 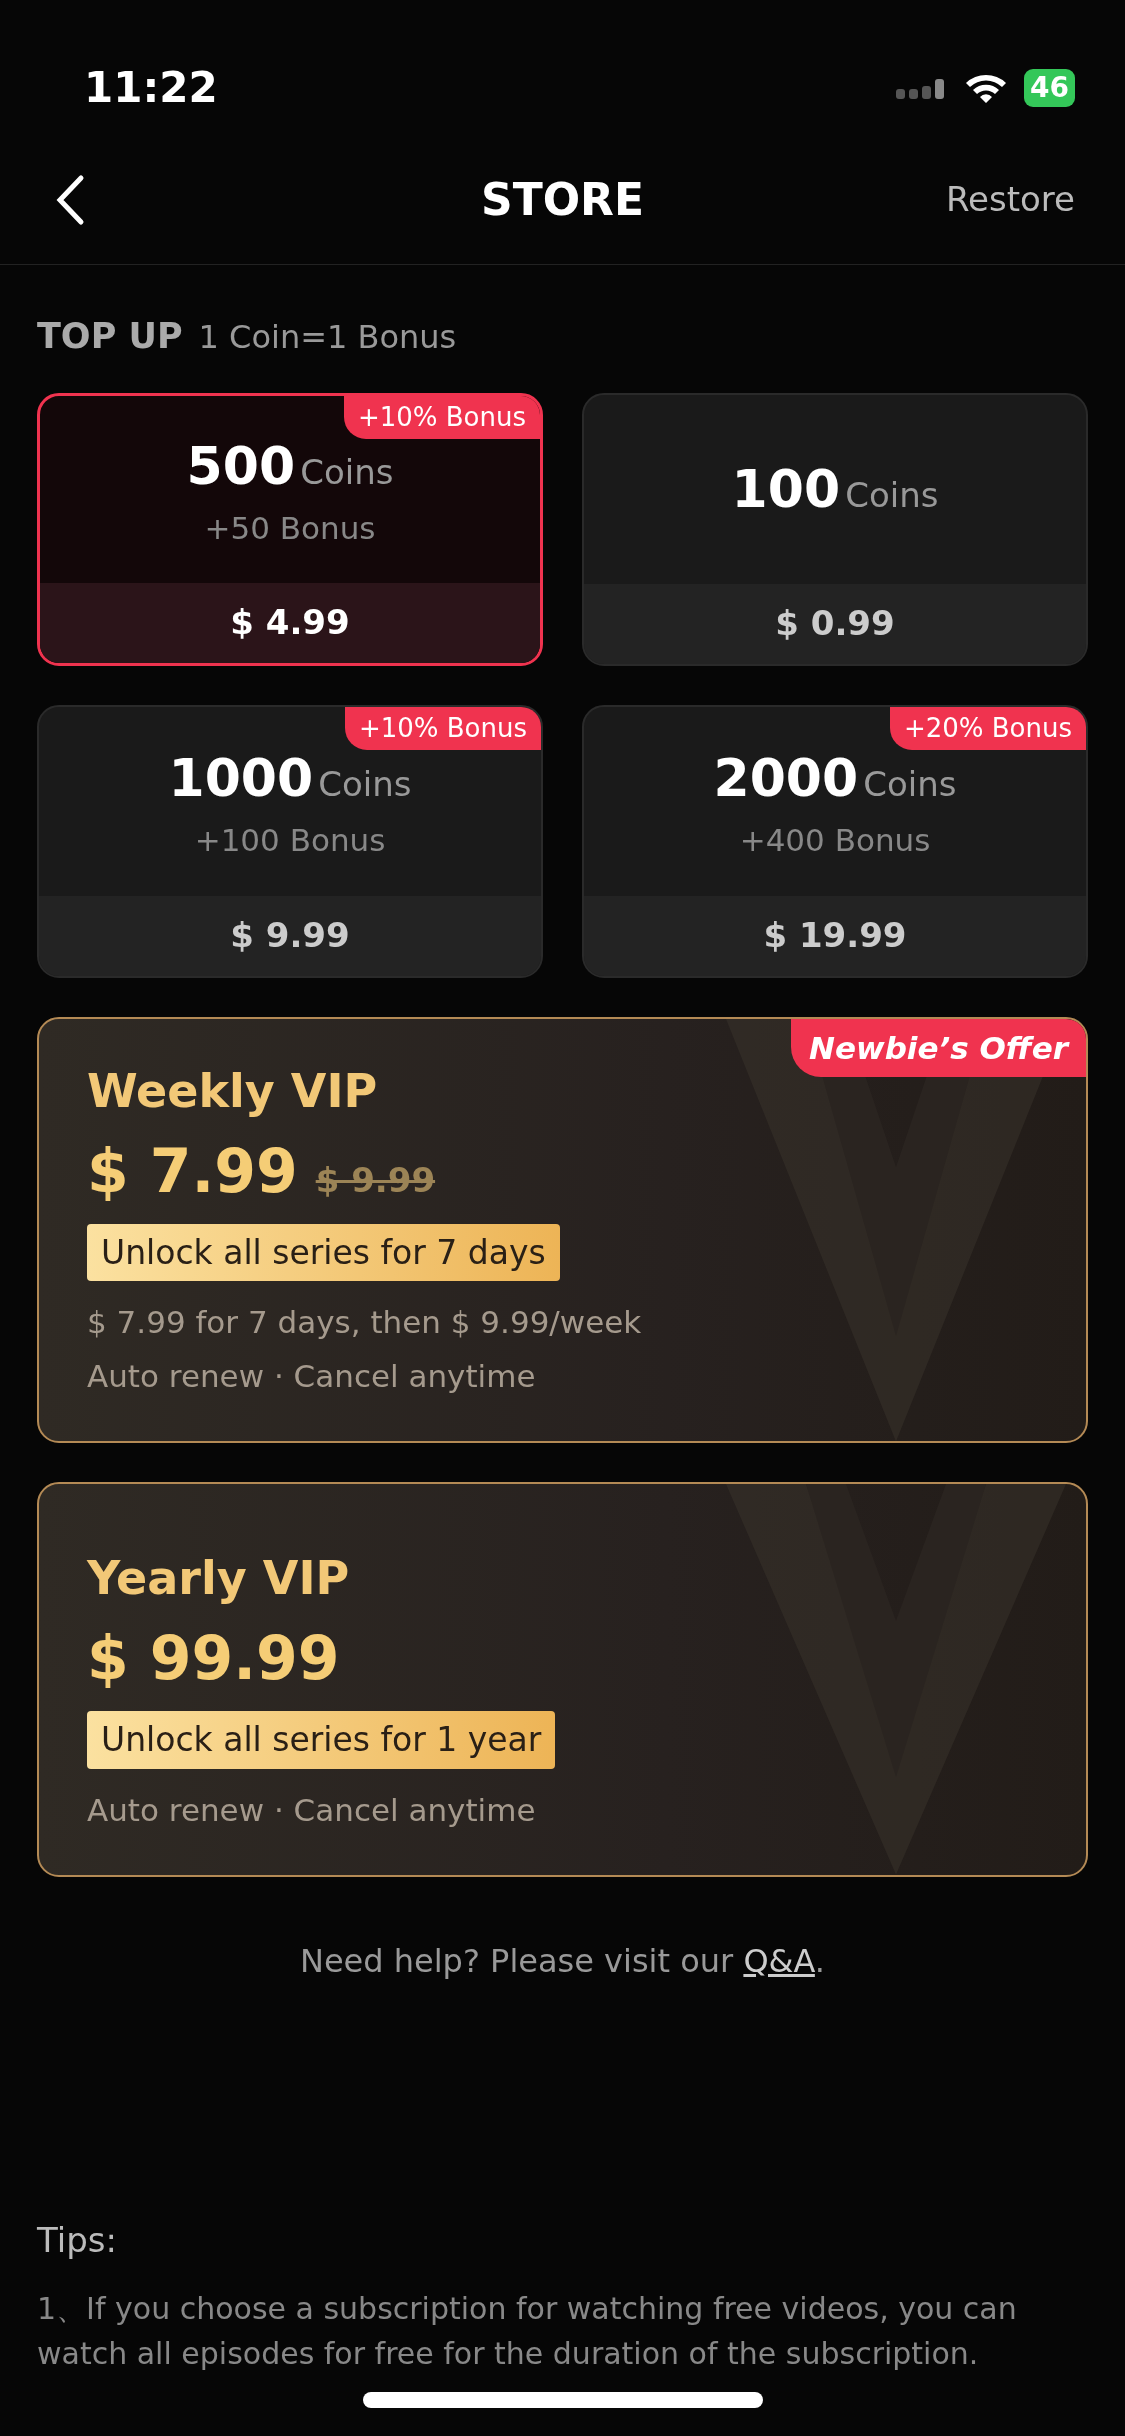 I want to click on coin-amount: 2000, so click(x=786, y=777).